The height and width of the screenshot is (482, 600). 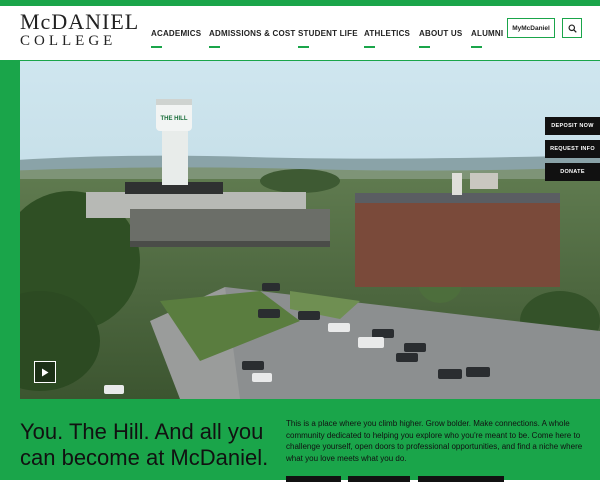 I want to click on play-icon, so click(x=45, y=372).